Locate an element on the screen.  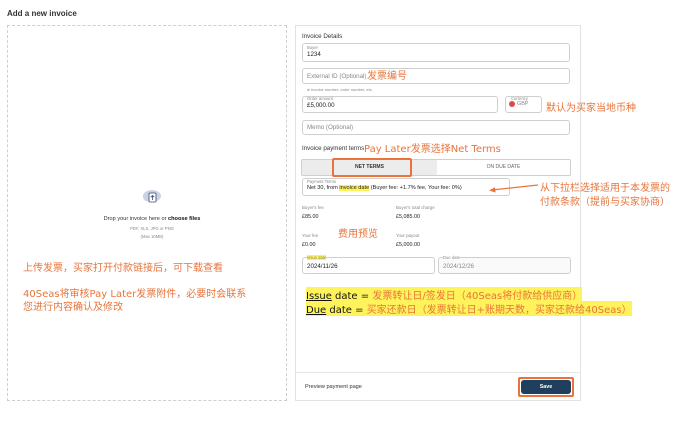
invoice-details-title: Invoice Details is located at coordinates (322, 36).